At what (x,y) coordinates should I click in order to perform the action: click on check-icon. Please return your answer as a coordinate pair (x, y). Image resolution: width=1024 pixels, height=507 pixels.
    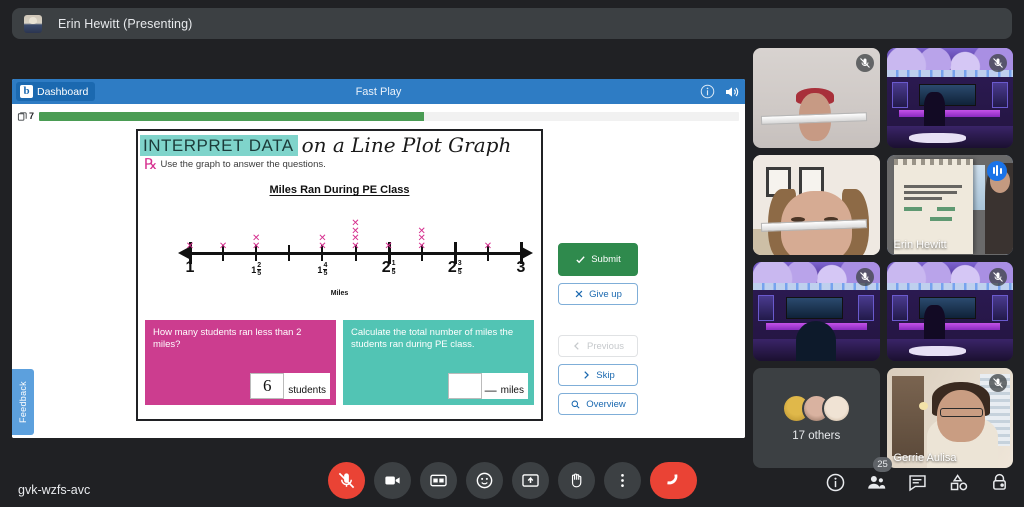
    Looking at the image, I should click on (580, 260).